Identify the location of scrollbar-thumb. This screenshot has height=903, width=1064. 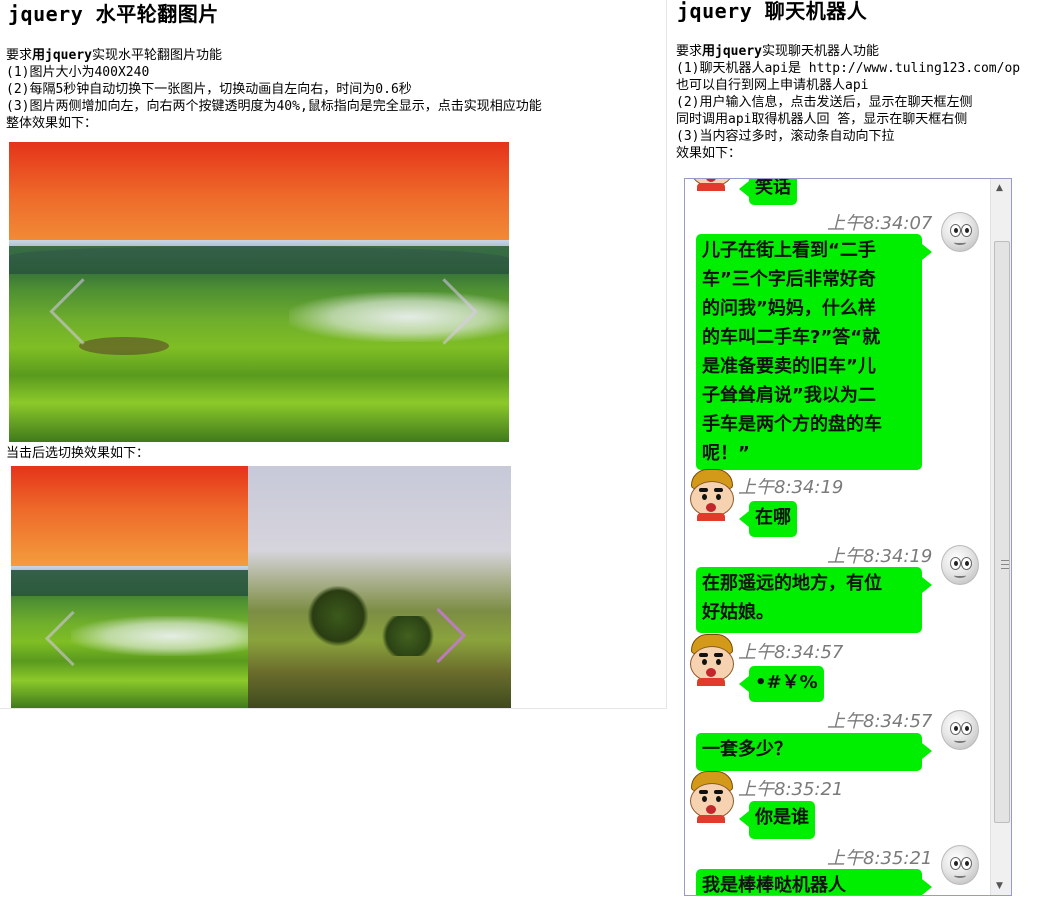
(1002, 532).